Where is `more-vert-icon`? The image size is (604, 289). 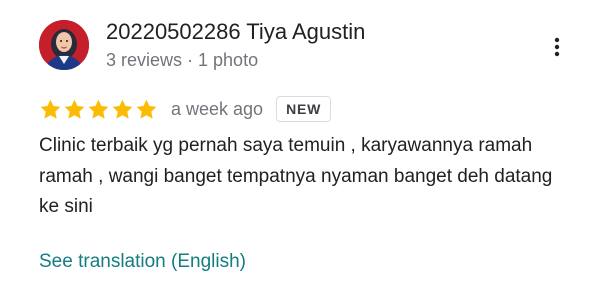
more-vert-icon is located at coordinates (557, 47).